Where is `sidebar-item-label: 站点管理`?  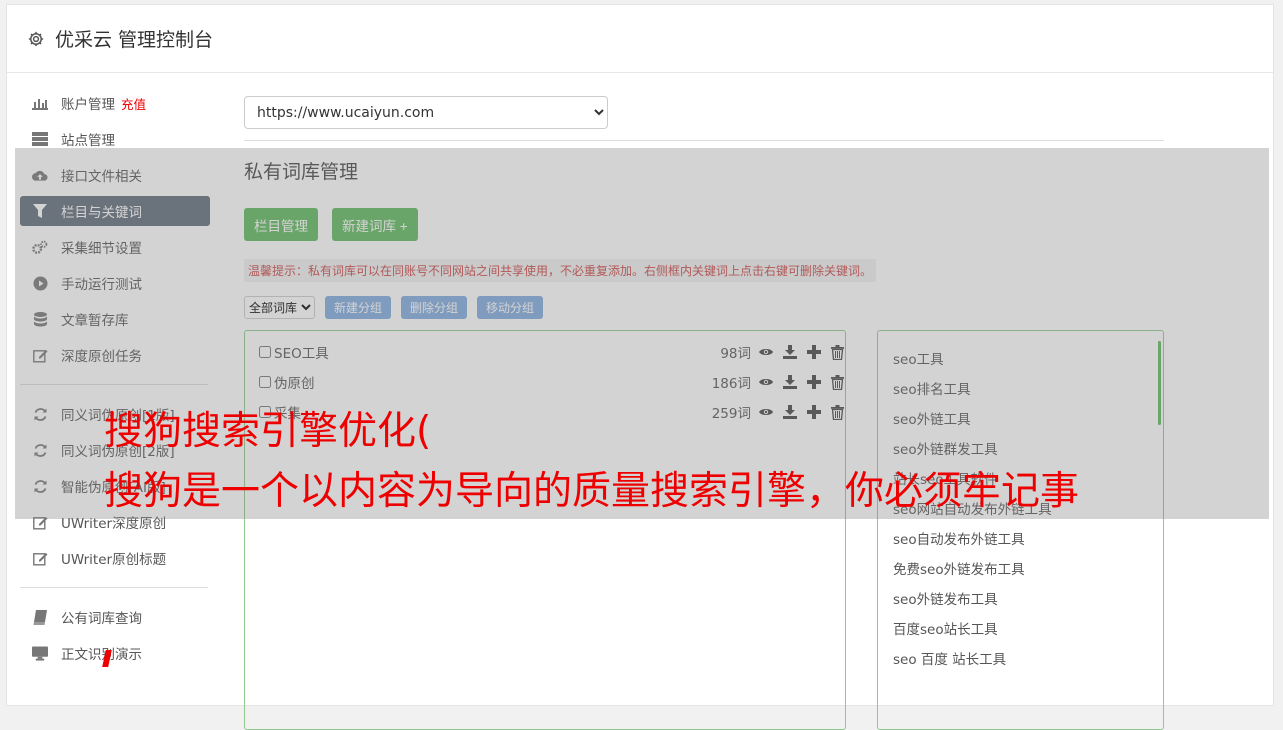
sidebar-item-label: 站点管理 is located at coordinates (88, 141).